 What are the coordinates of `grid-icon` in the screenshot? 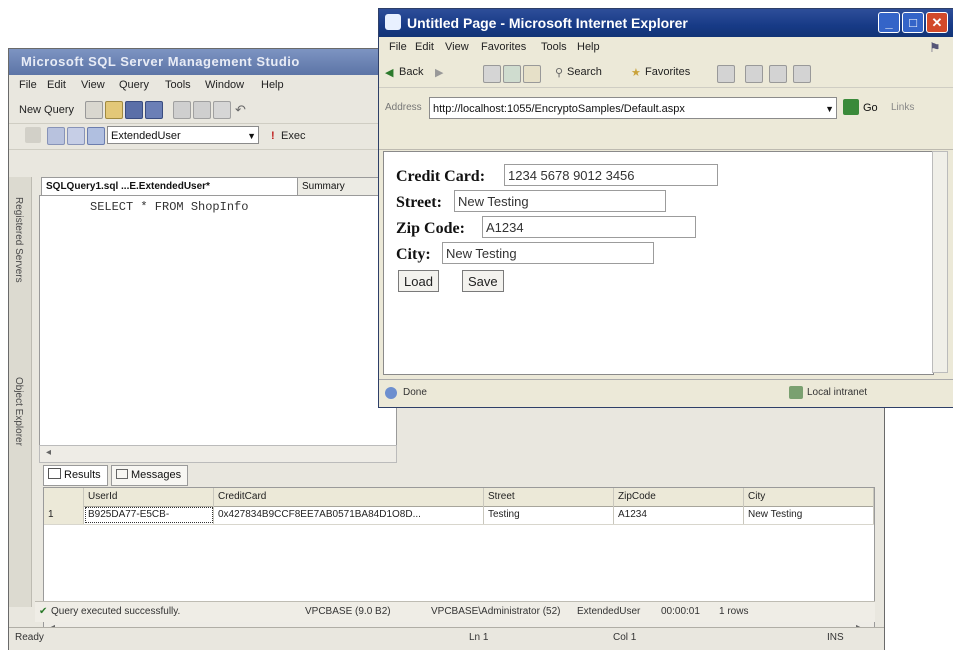 It's located at (54, 473).